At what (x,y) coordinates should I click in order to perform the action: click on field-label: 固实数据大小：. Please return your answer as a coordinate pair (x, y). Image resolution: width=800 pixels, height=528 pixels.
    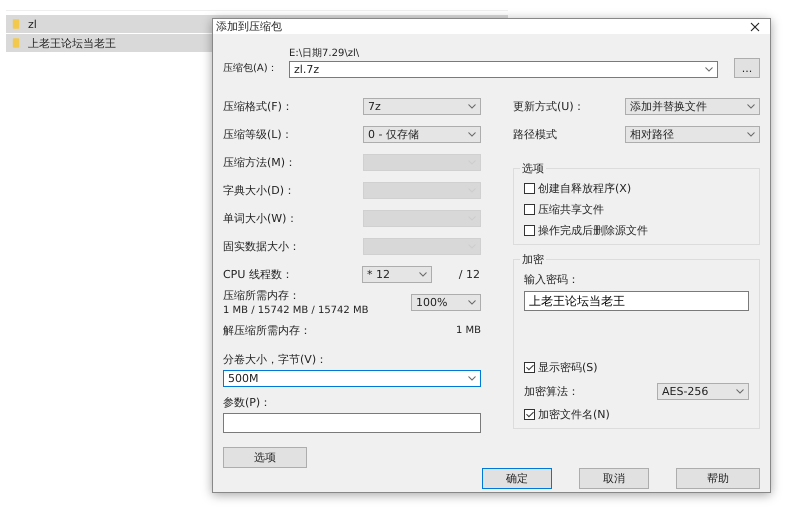
    Looking at the image, I should click on (261, 246).